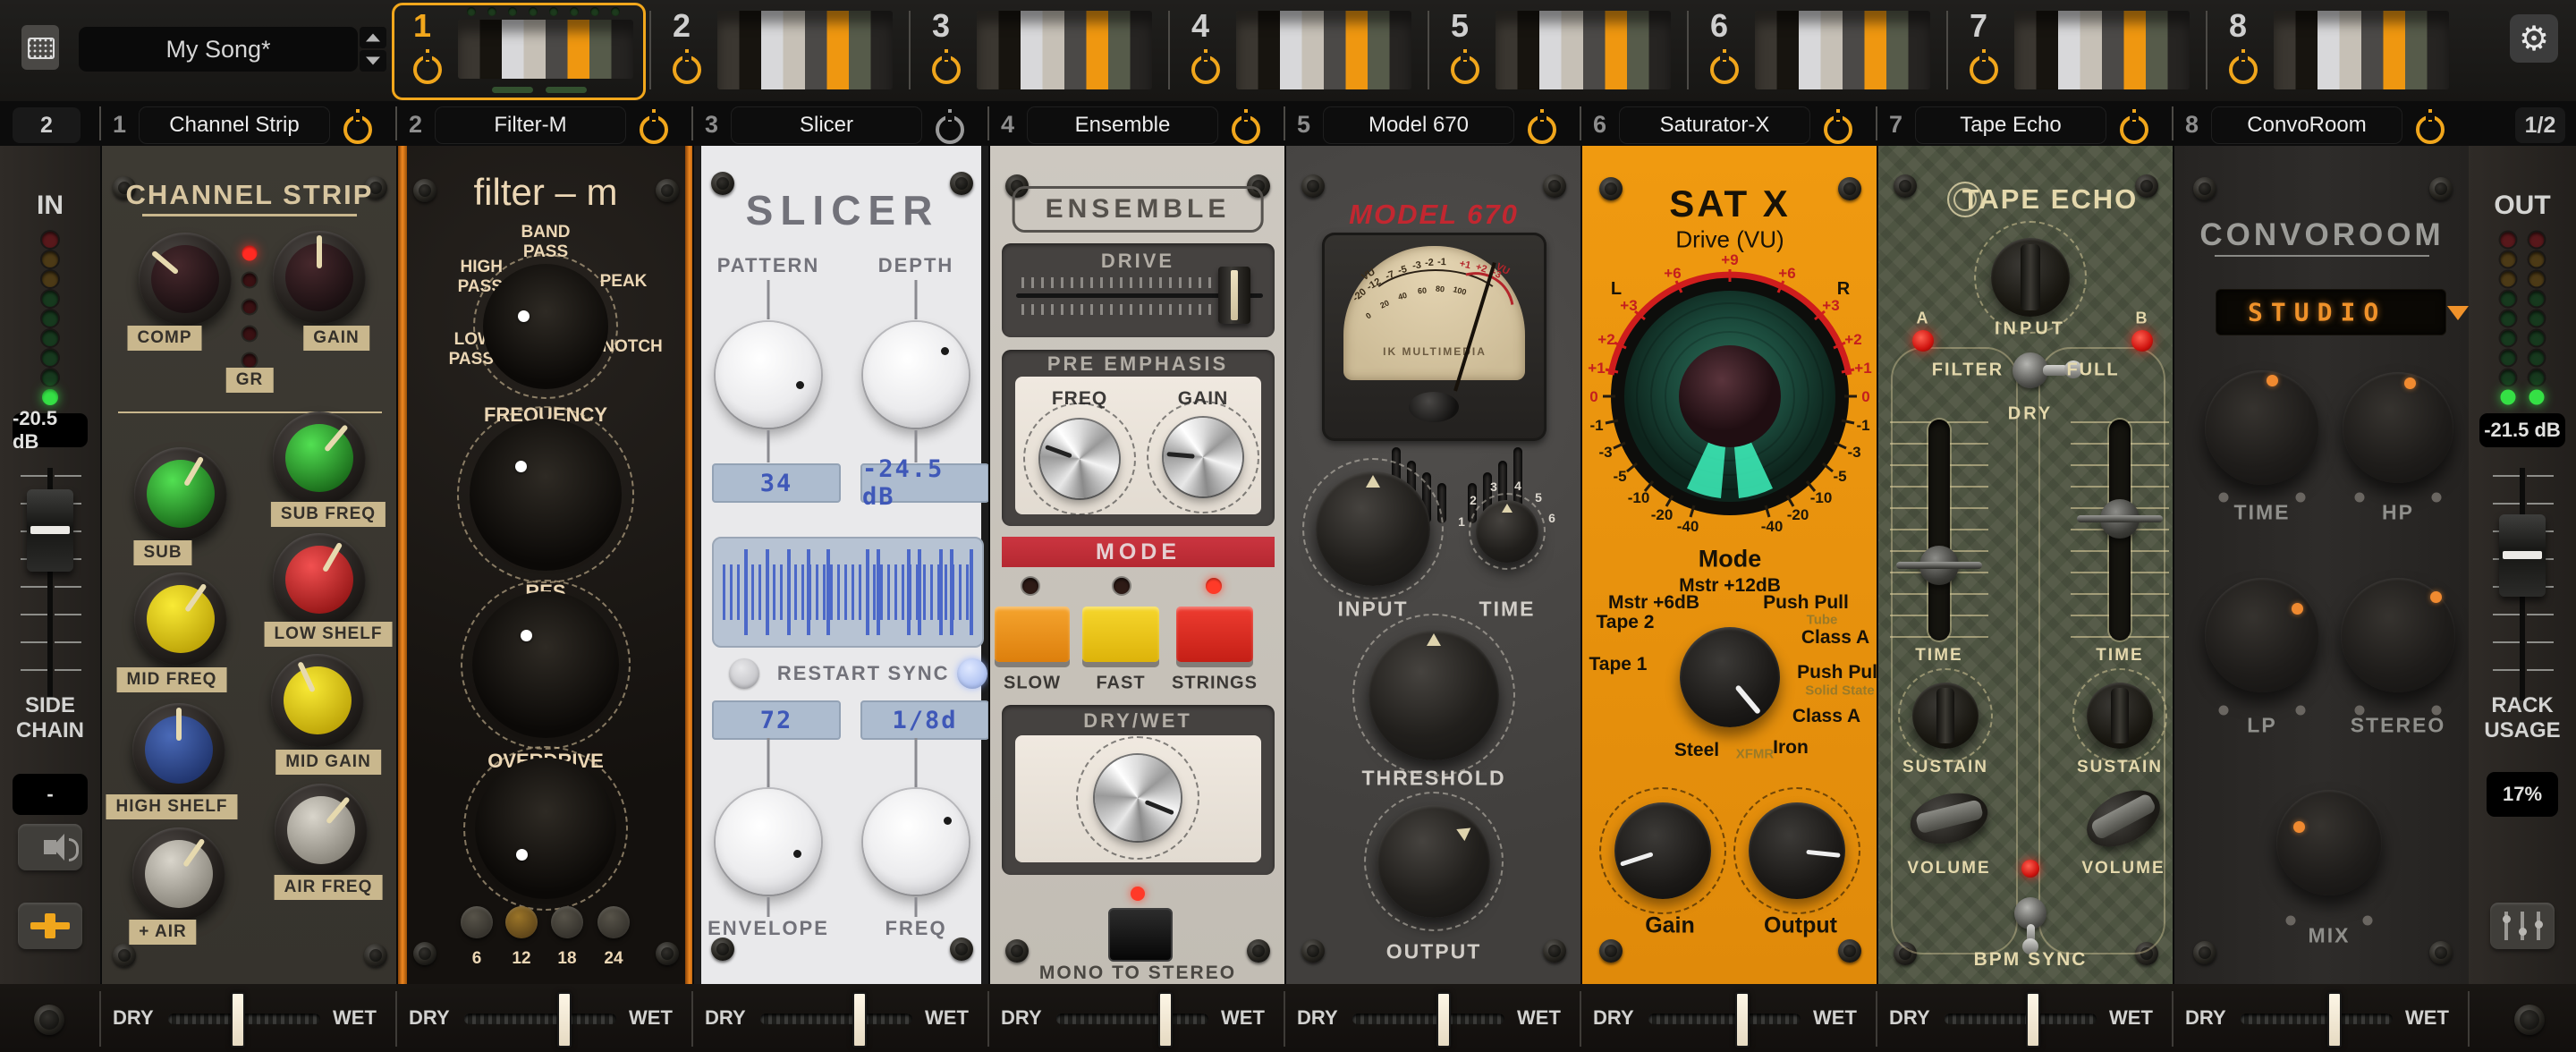 This screenshot has height=1052, width=2576. I want to click on module-name-button-saturator-x: Saturator-X, so click(1714, 125).